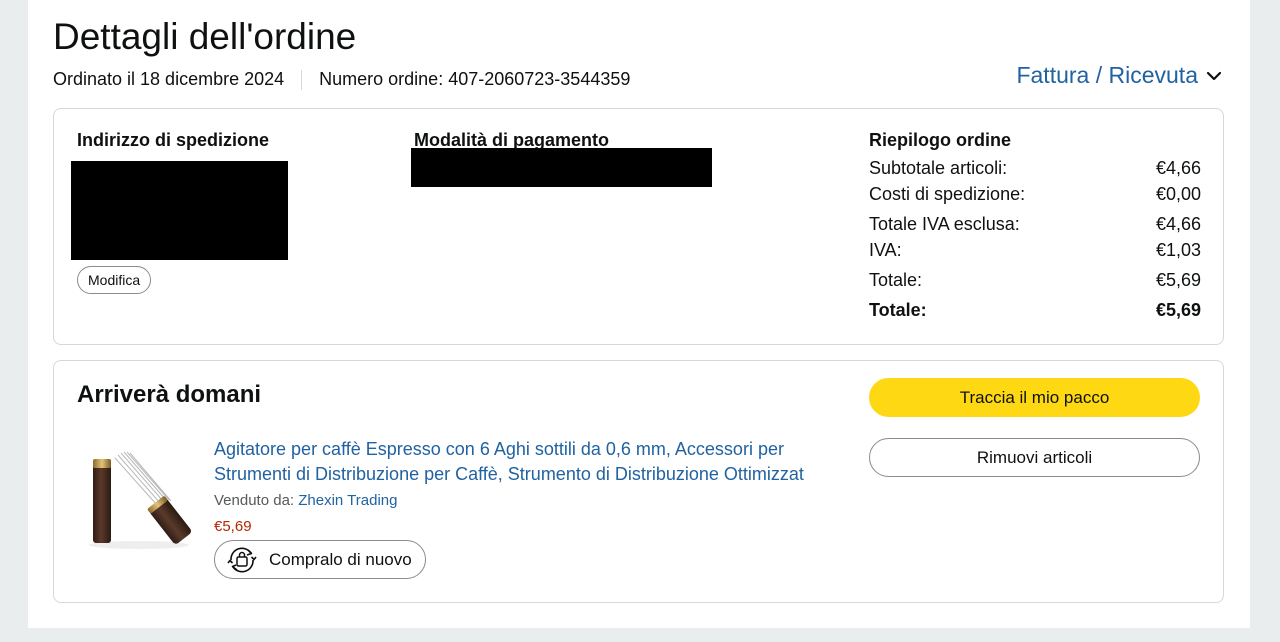 Image resolution: width=1280 pixels, height=642 pixels. What do you see at coordinates (1034, 397) in the screenshot?
I see `track-package-button: Traccia il mio pacco` at bounding box center [1034, 397].